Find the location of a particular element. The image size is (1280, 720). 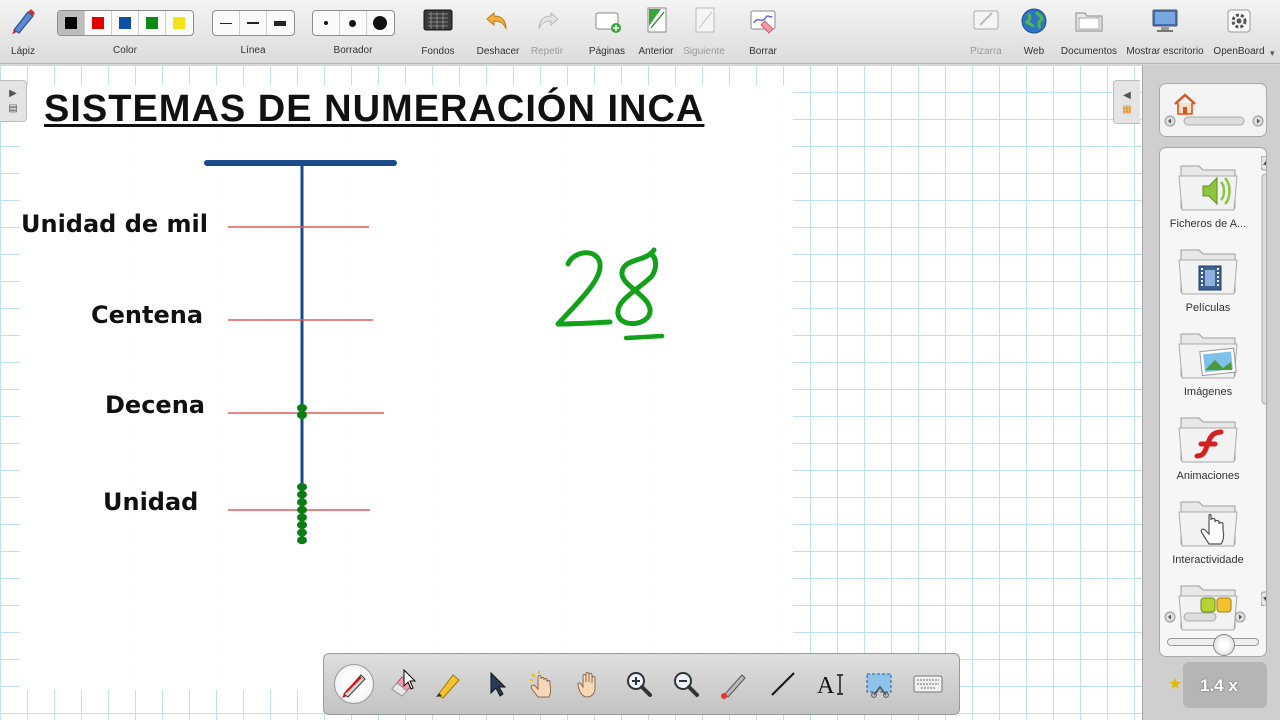

zoom-in-icon is located at coordinates (639, 684).